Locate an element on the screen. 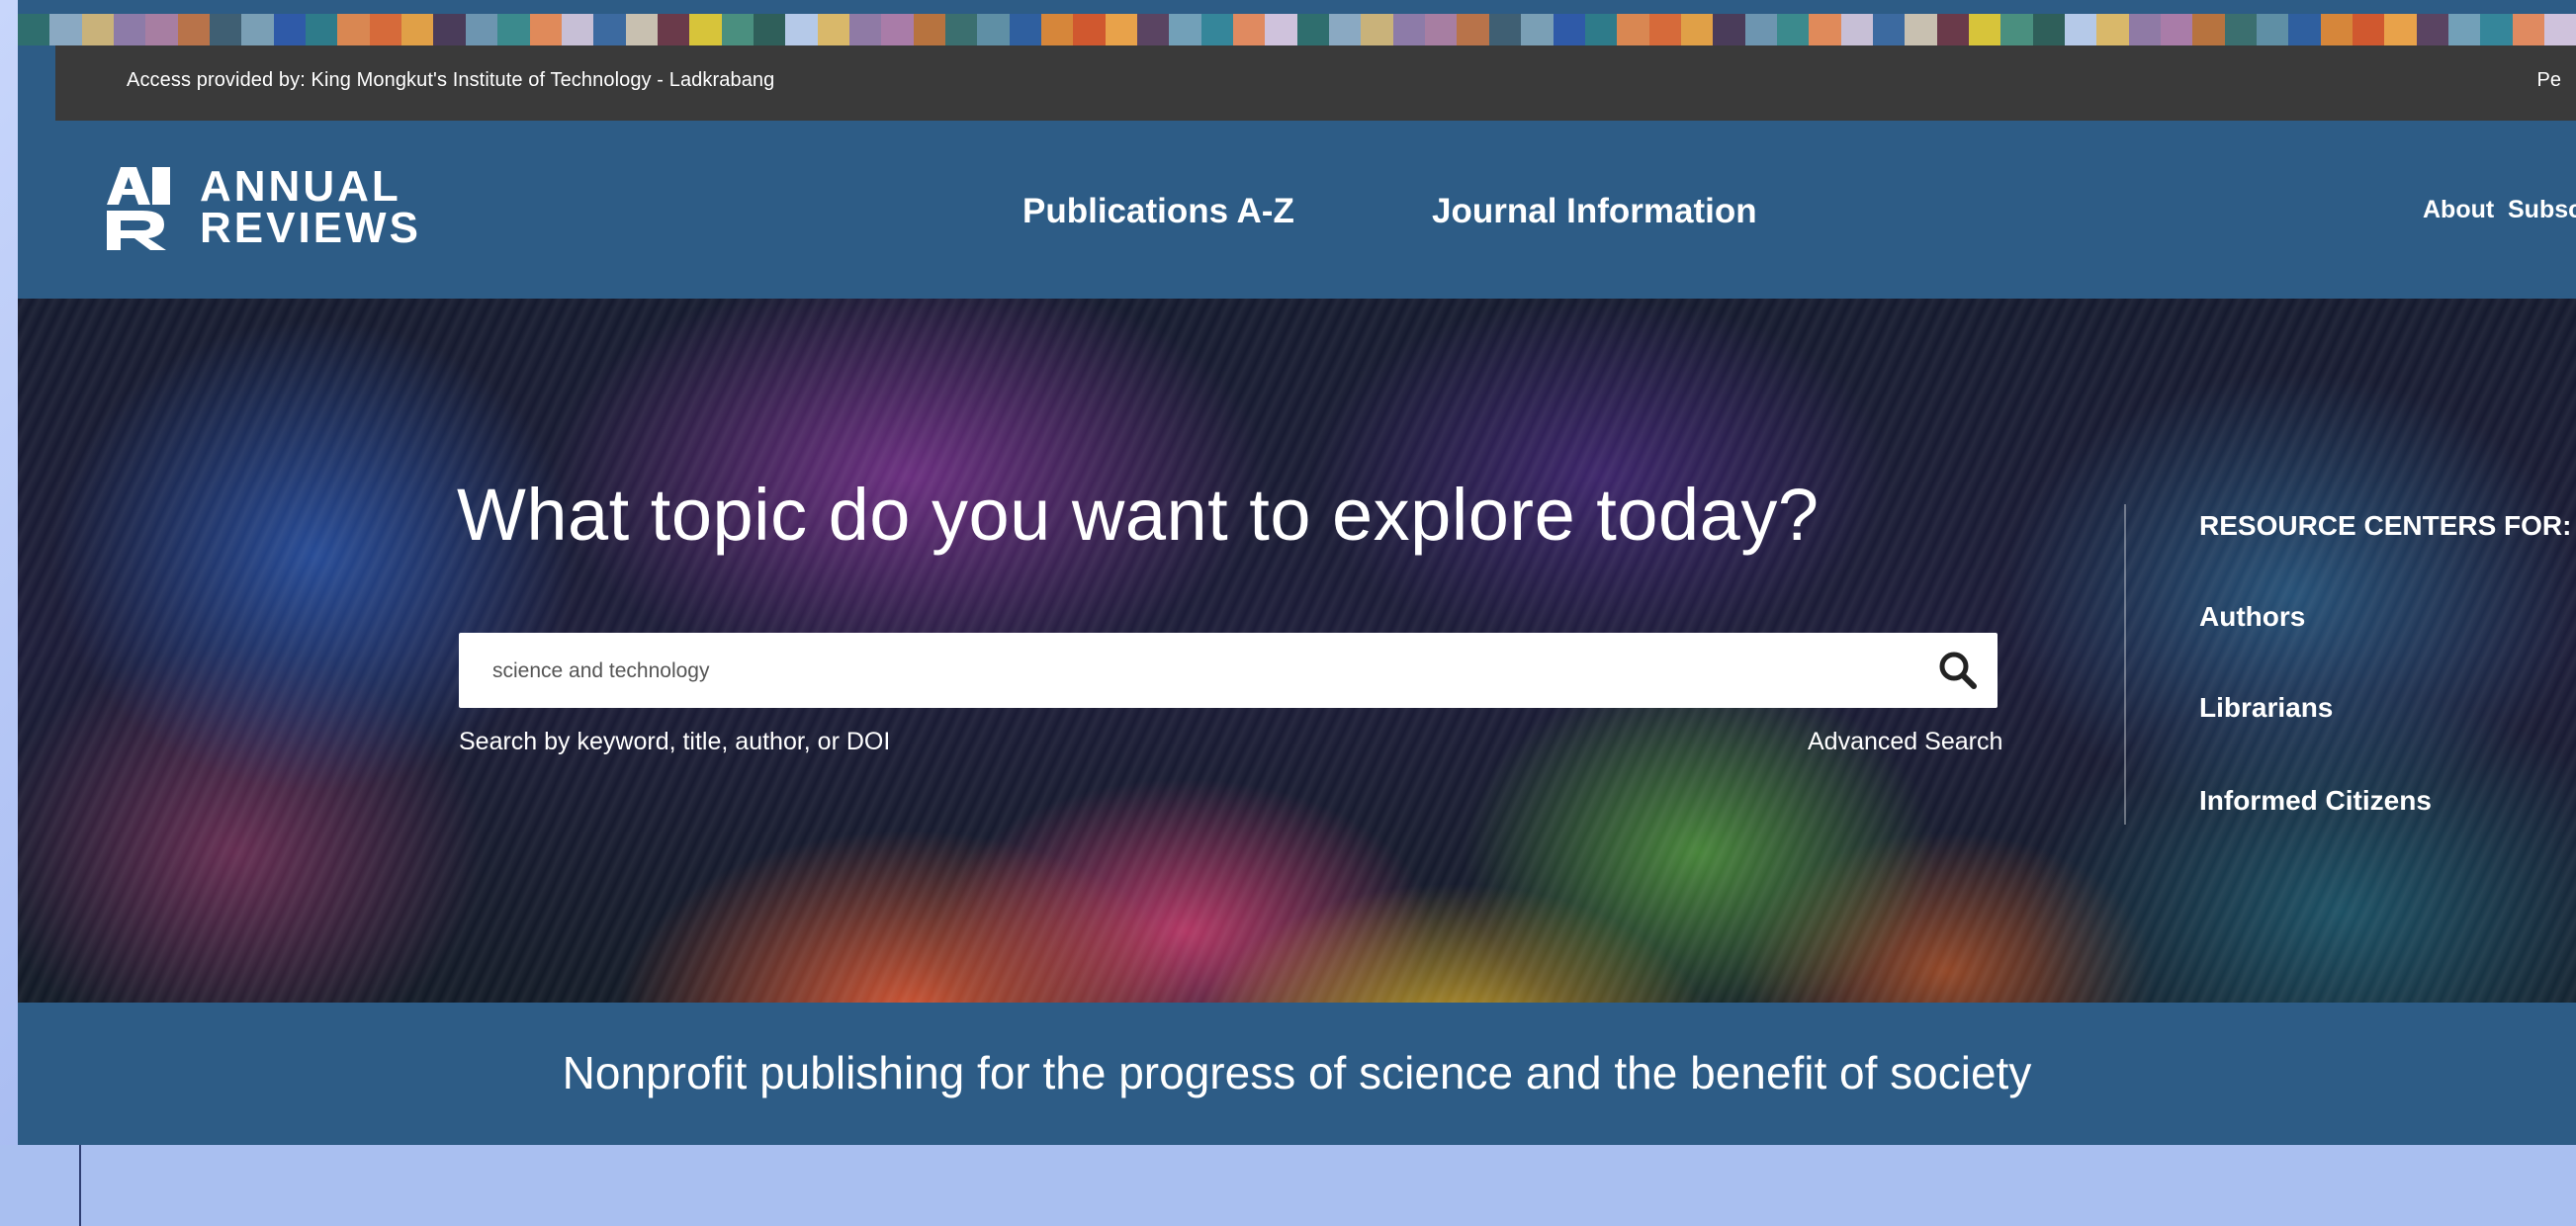 The height and width of the screenshot is (1226, 2576). nav-about: About is located at coordinates (2458, 210).